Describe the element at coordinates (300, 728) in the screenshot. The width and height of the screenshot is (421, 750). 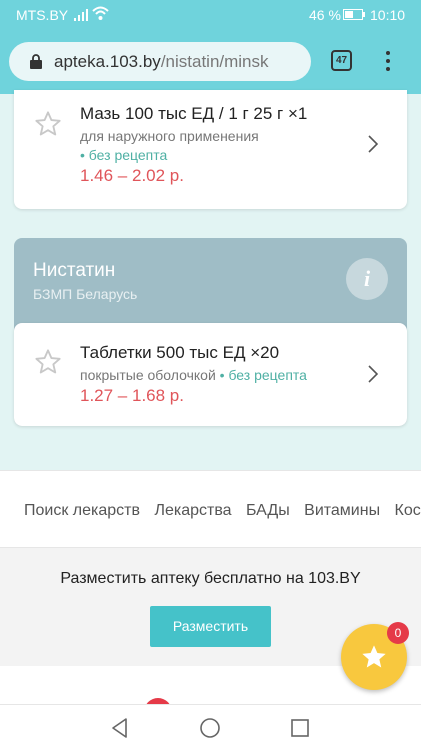
I see `recents-icon` at that location.